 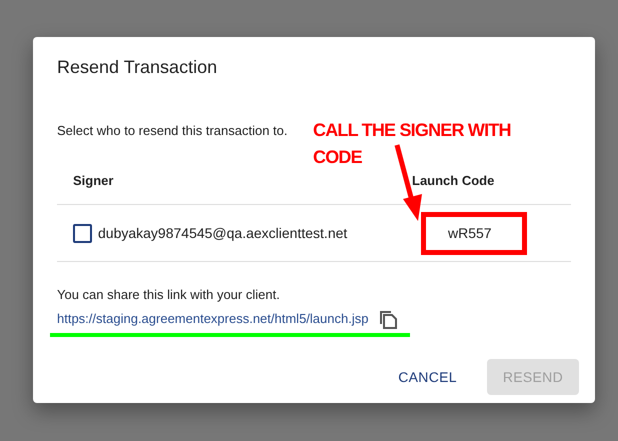 I want to click on dialog-title: Resend Transaction, so click(x=137, y=67).